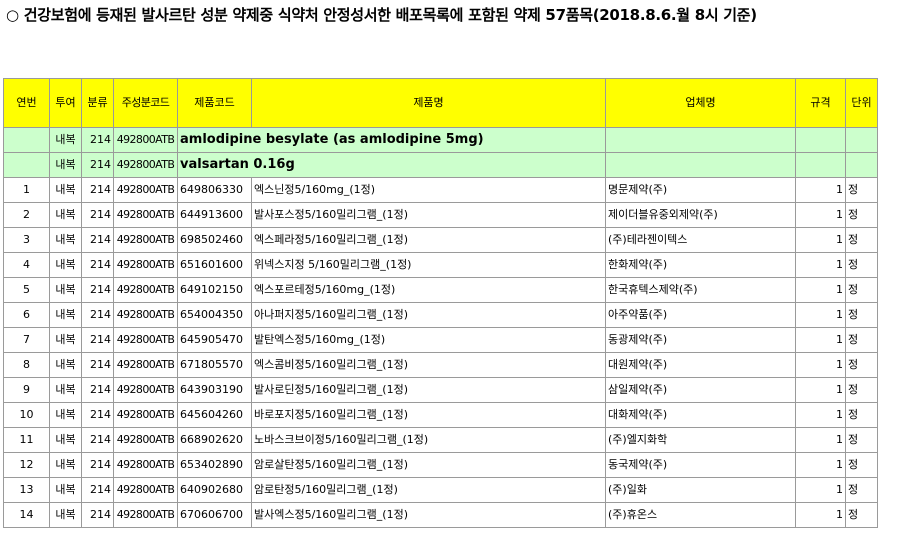 Image resolution: width=899 pixels, height=540 pixels. What do you see at coordinates (26, 240) in the screenshot?
I see `cell-no: 3` at bounding box center [26, 240].